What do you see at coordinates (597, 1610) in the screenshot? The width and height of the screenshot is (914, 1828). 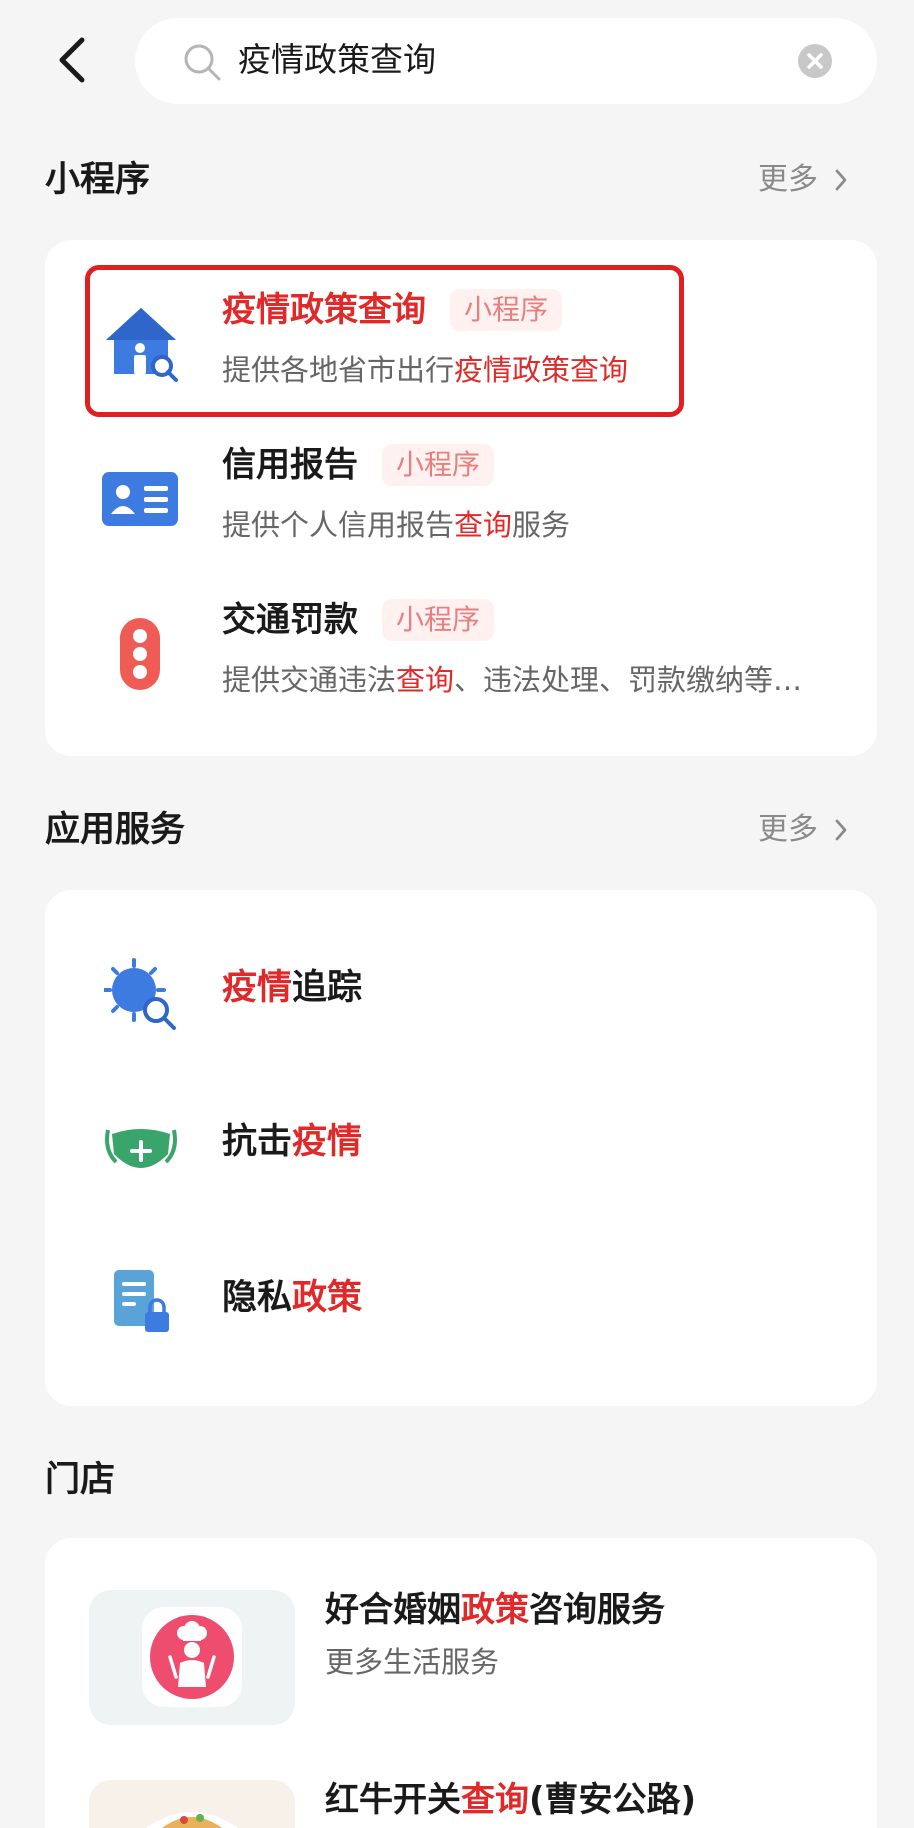 I see `store-name-text: 咨询服务` at bounding box center [597, 1610].